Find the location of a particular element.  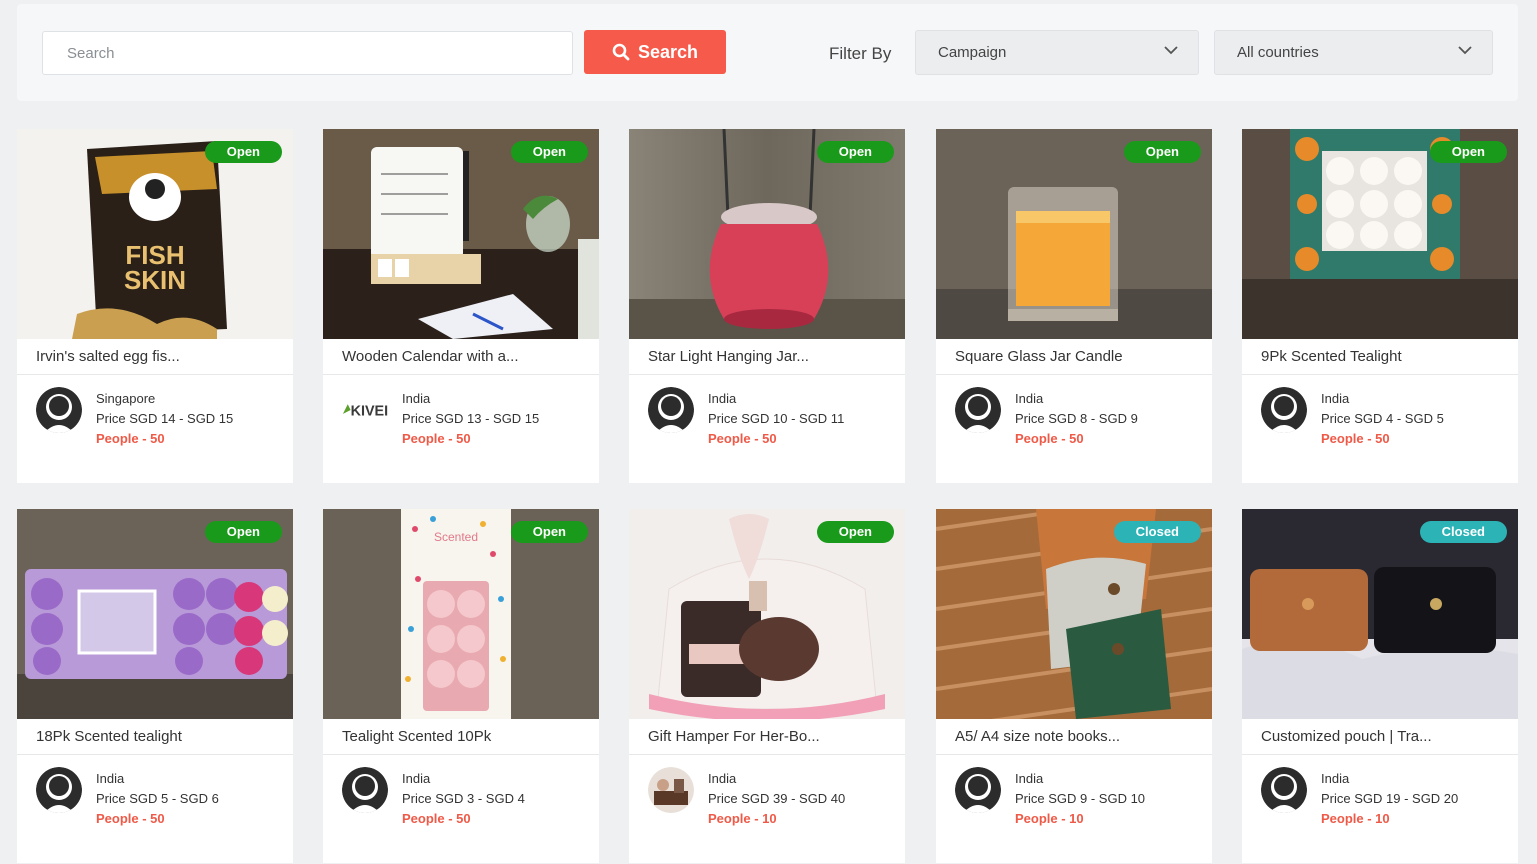

campaign-meta: India Price SGD 5 - SGD 6 People - 50 is located at coordinates (157, 799).